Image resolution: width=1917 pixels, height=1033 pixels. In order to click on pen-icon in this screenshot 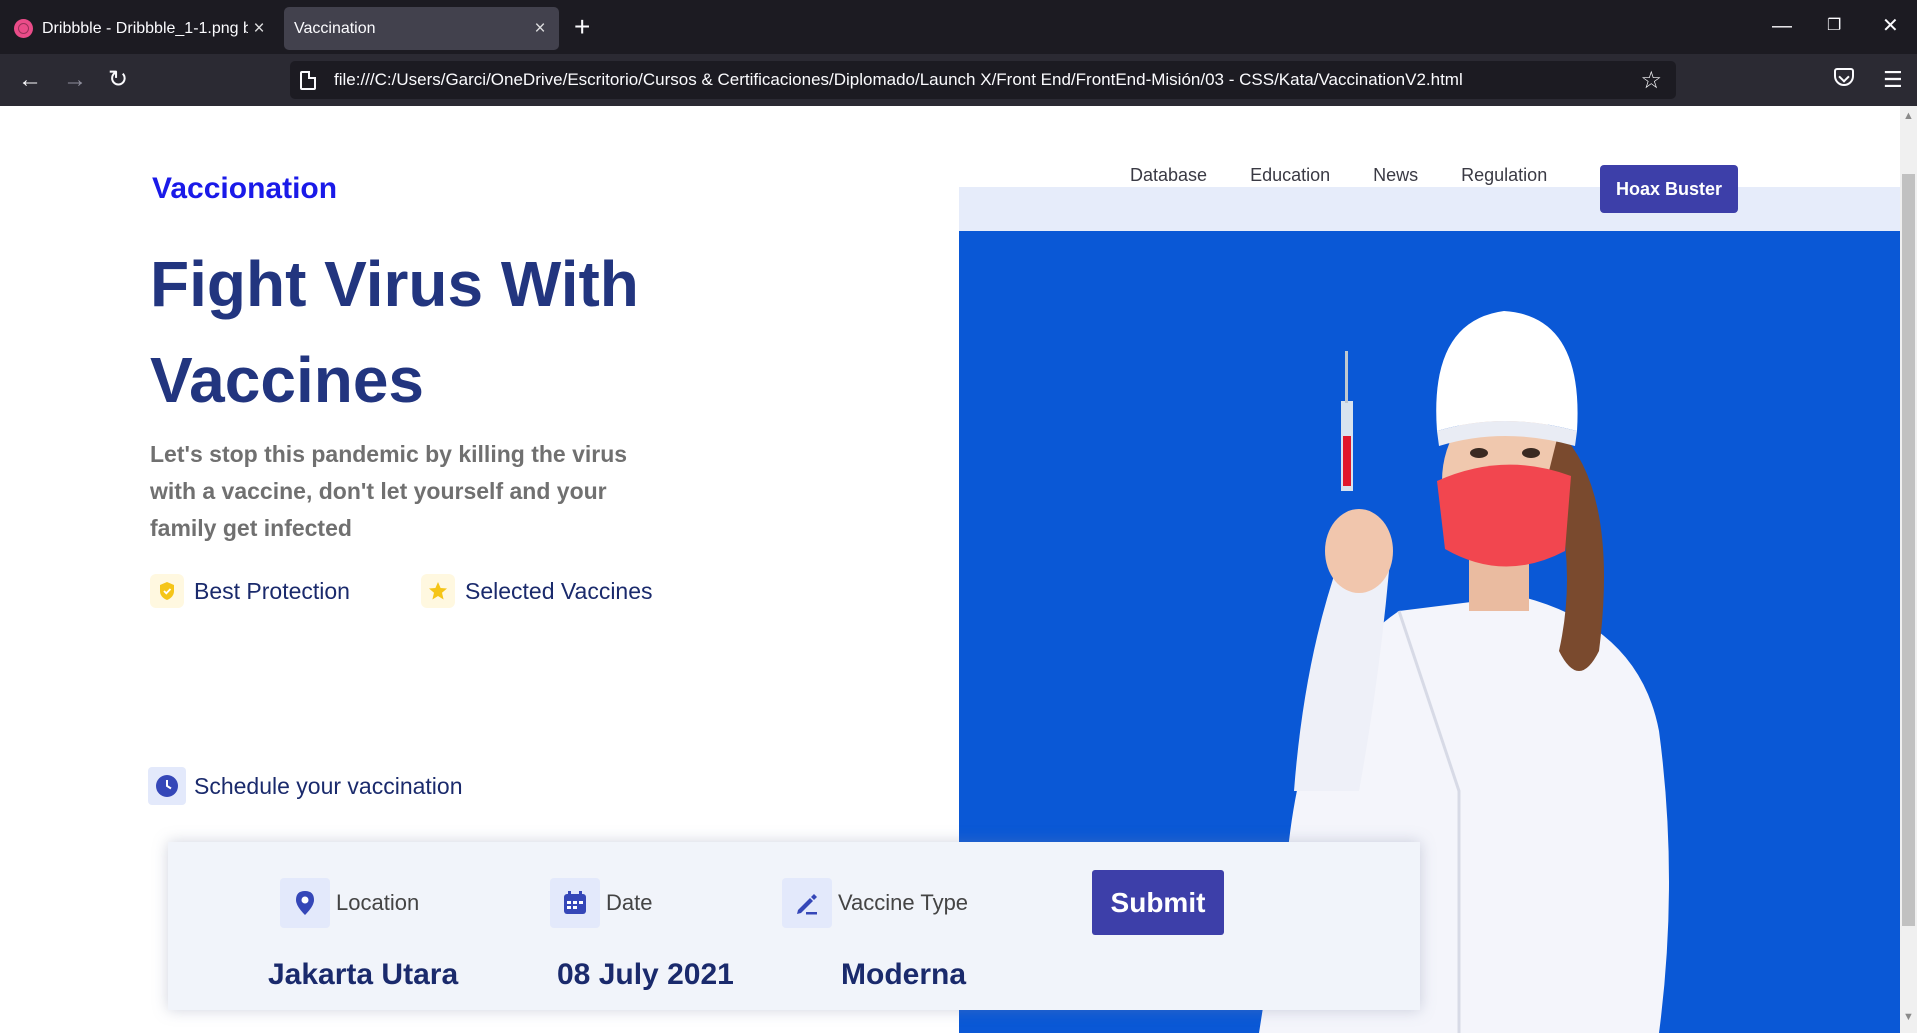, I will do `click(807, 903)`.